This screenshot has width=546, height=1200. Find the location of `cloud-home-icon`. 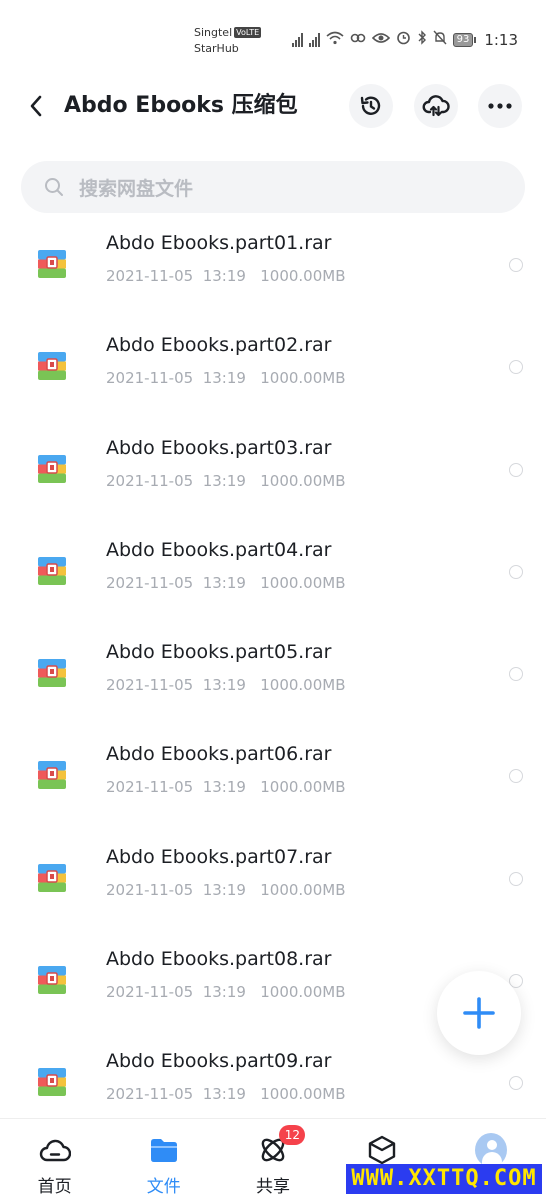

cloud-home-icon is located at coordinates (55, 1150).